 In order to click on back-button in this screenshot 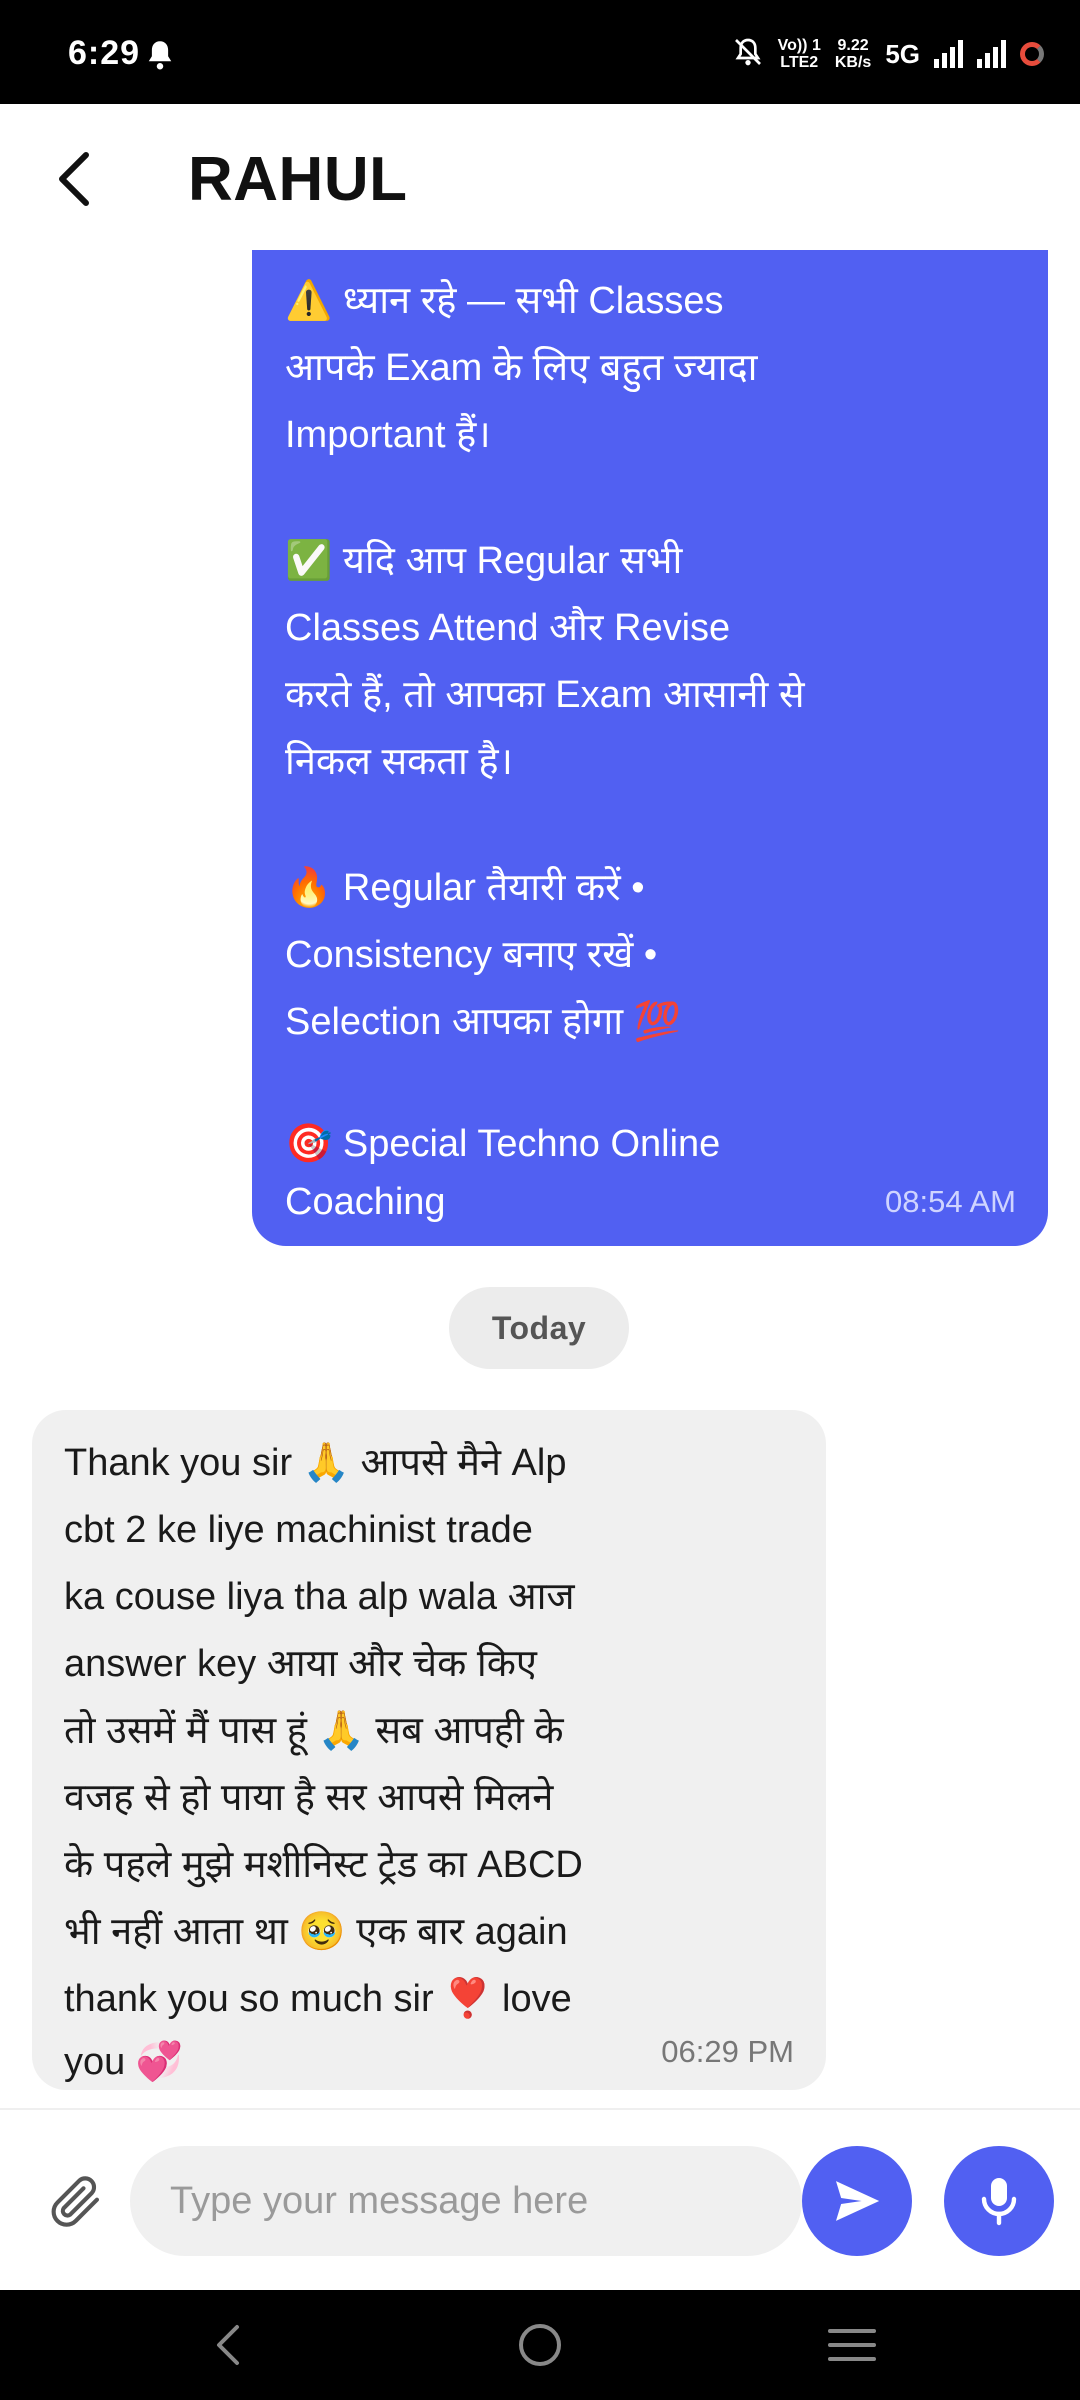, I will do `click(74, 179)`.